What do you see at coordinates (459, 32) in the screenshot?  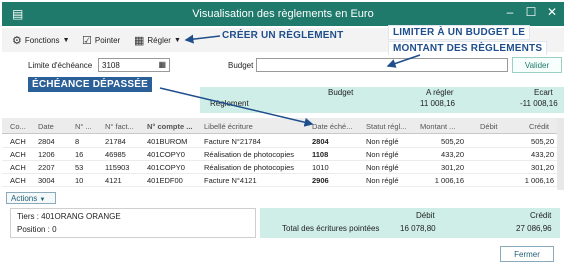 I see `annotation-limiter-line1: LIMITER À UN BUDGET LE` at bounding box center [459, 32].